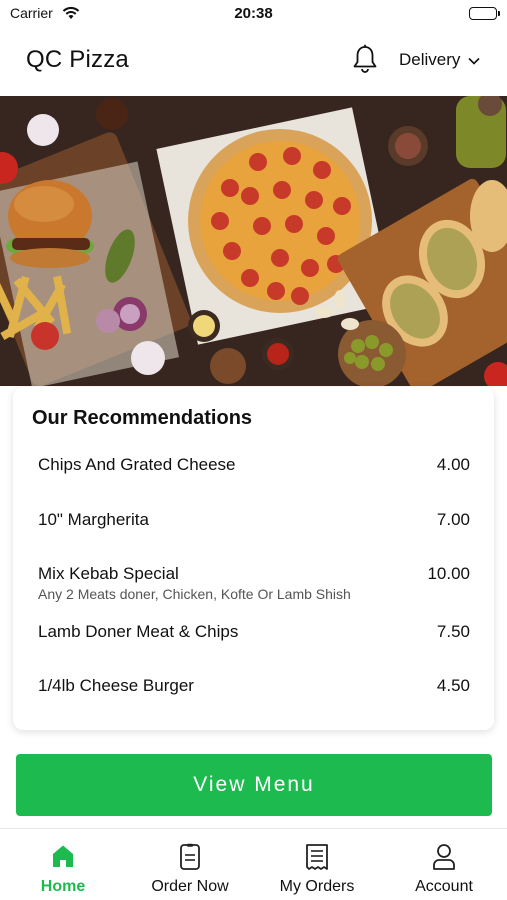  Describe the element at coordinates (254, 465) in the screenshot. I see `recommendation-item: Chips And Grated Cheese 4.00` at that location.